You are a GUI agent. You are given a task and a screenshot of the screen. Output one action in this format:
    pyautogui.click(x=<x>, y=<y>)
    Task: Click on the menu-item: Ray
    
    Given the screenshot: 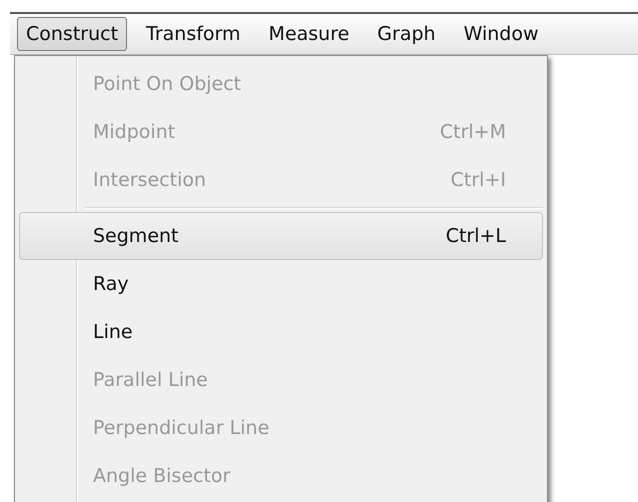 What is the action you would take?
    pyautogui.click(x=281, y=284)
    